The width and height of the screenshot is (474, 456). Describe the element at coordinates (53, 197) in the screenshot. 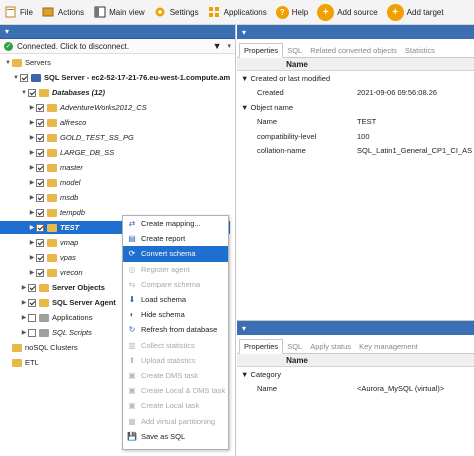

I see `tree-node-db: ▶ msdb` at that location.